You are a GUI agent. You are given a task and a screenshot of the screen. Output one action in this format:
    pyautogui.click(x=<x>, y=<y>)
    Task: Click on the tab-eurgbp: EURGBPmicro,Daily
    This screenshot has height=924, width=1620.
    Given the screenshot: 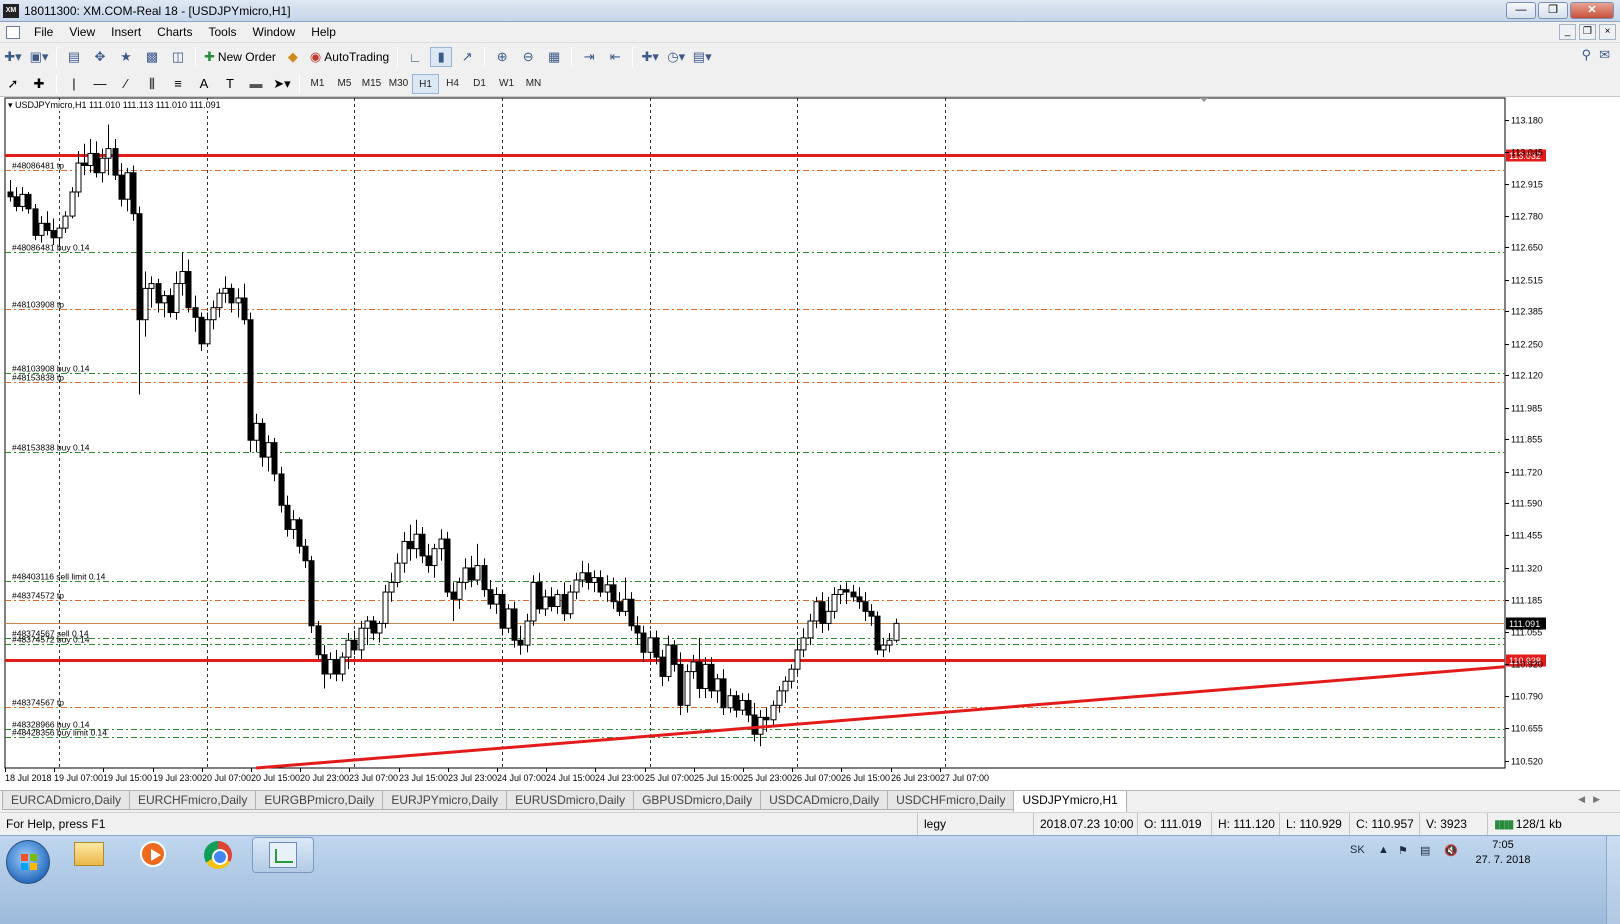 What is the action you would take?
    pyautogui.click(x=319, y=800)
    